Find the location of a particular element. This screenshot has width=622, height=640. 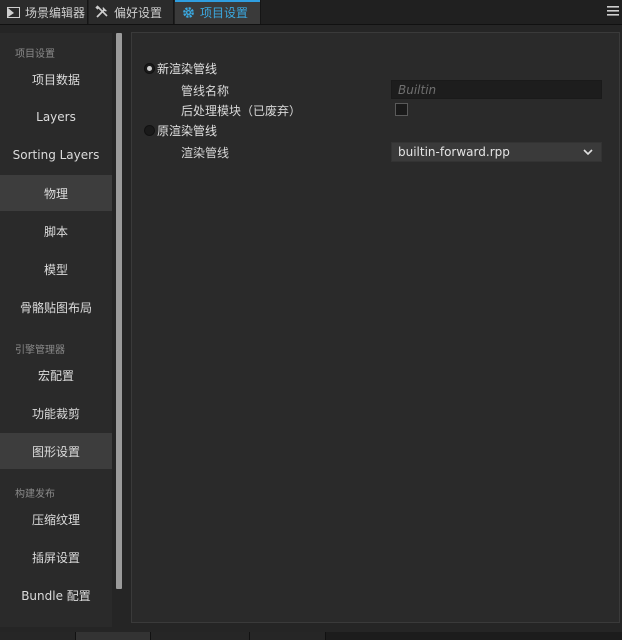

sidebar-item-compressed-texture: 压缩纹理 is located at coordinates (56, 519).